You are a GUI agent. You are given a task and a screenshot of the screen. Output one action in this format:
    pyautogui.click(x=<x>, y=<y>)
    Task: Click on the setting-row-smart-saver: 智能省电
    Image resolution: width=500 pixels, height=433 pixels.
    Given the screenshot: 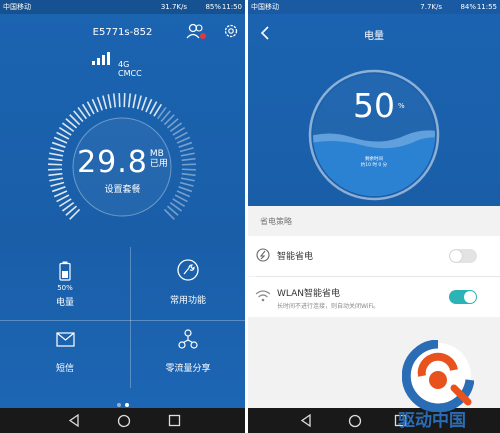 What is the action you would take?
    pyautogui.click(x=374, y=256)
    